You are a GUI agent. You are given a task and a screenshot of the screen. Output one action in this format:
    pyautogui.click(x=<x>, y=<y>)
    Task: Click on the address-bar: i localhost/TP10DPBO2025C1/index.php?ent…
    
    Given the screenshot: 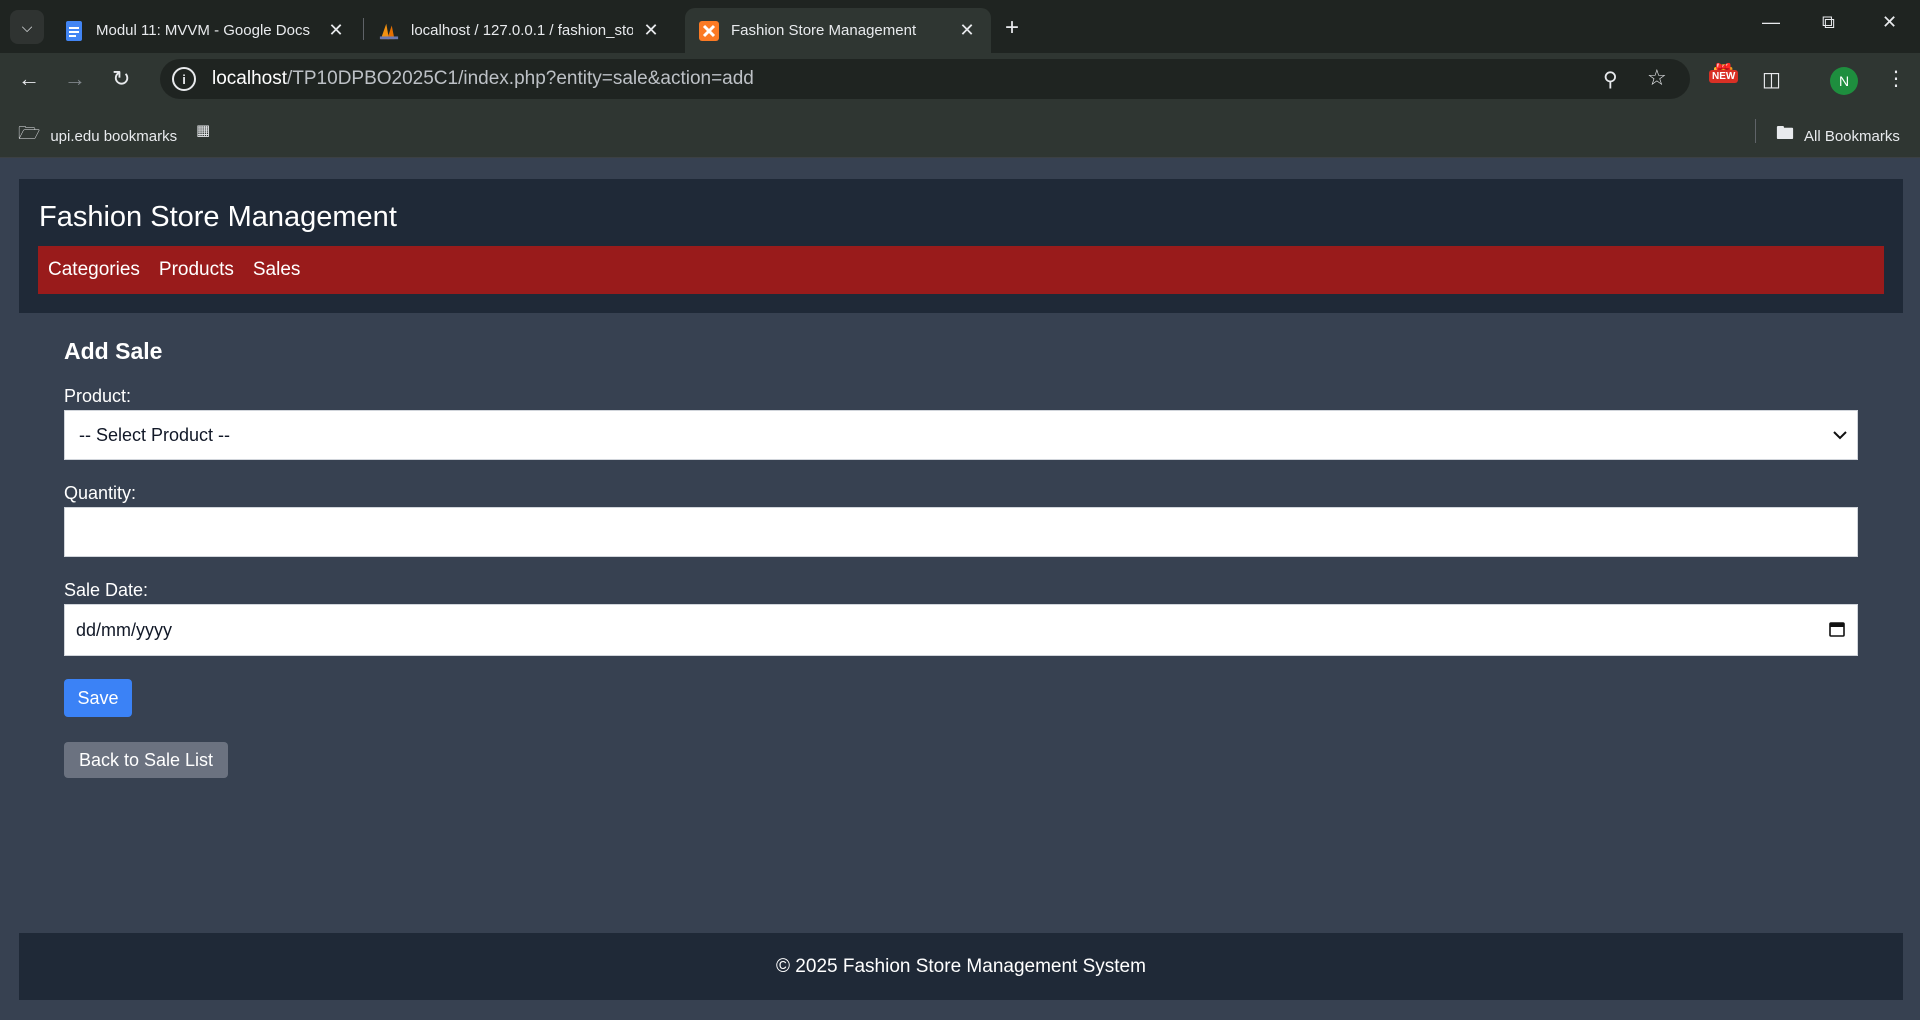 What is the action you would take?
    pyautogui.click(x=925, y=79)
    